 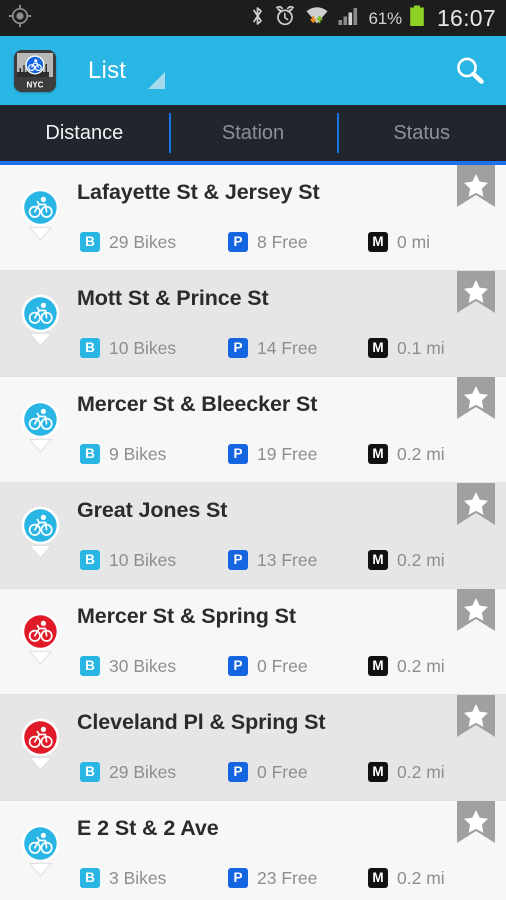 I want to click on station-stats: B 9 Bikes P 19 Free M 0.2 mi, so click(x=280, y=454).